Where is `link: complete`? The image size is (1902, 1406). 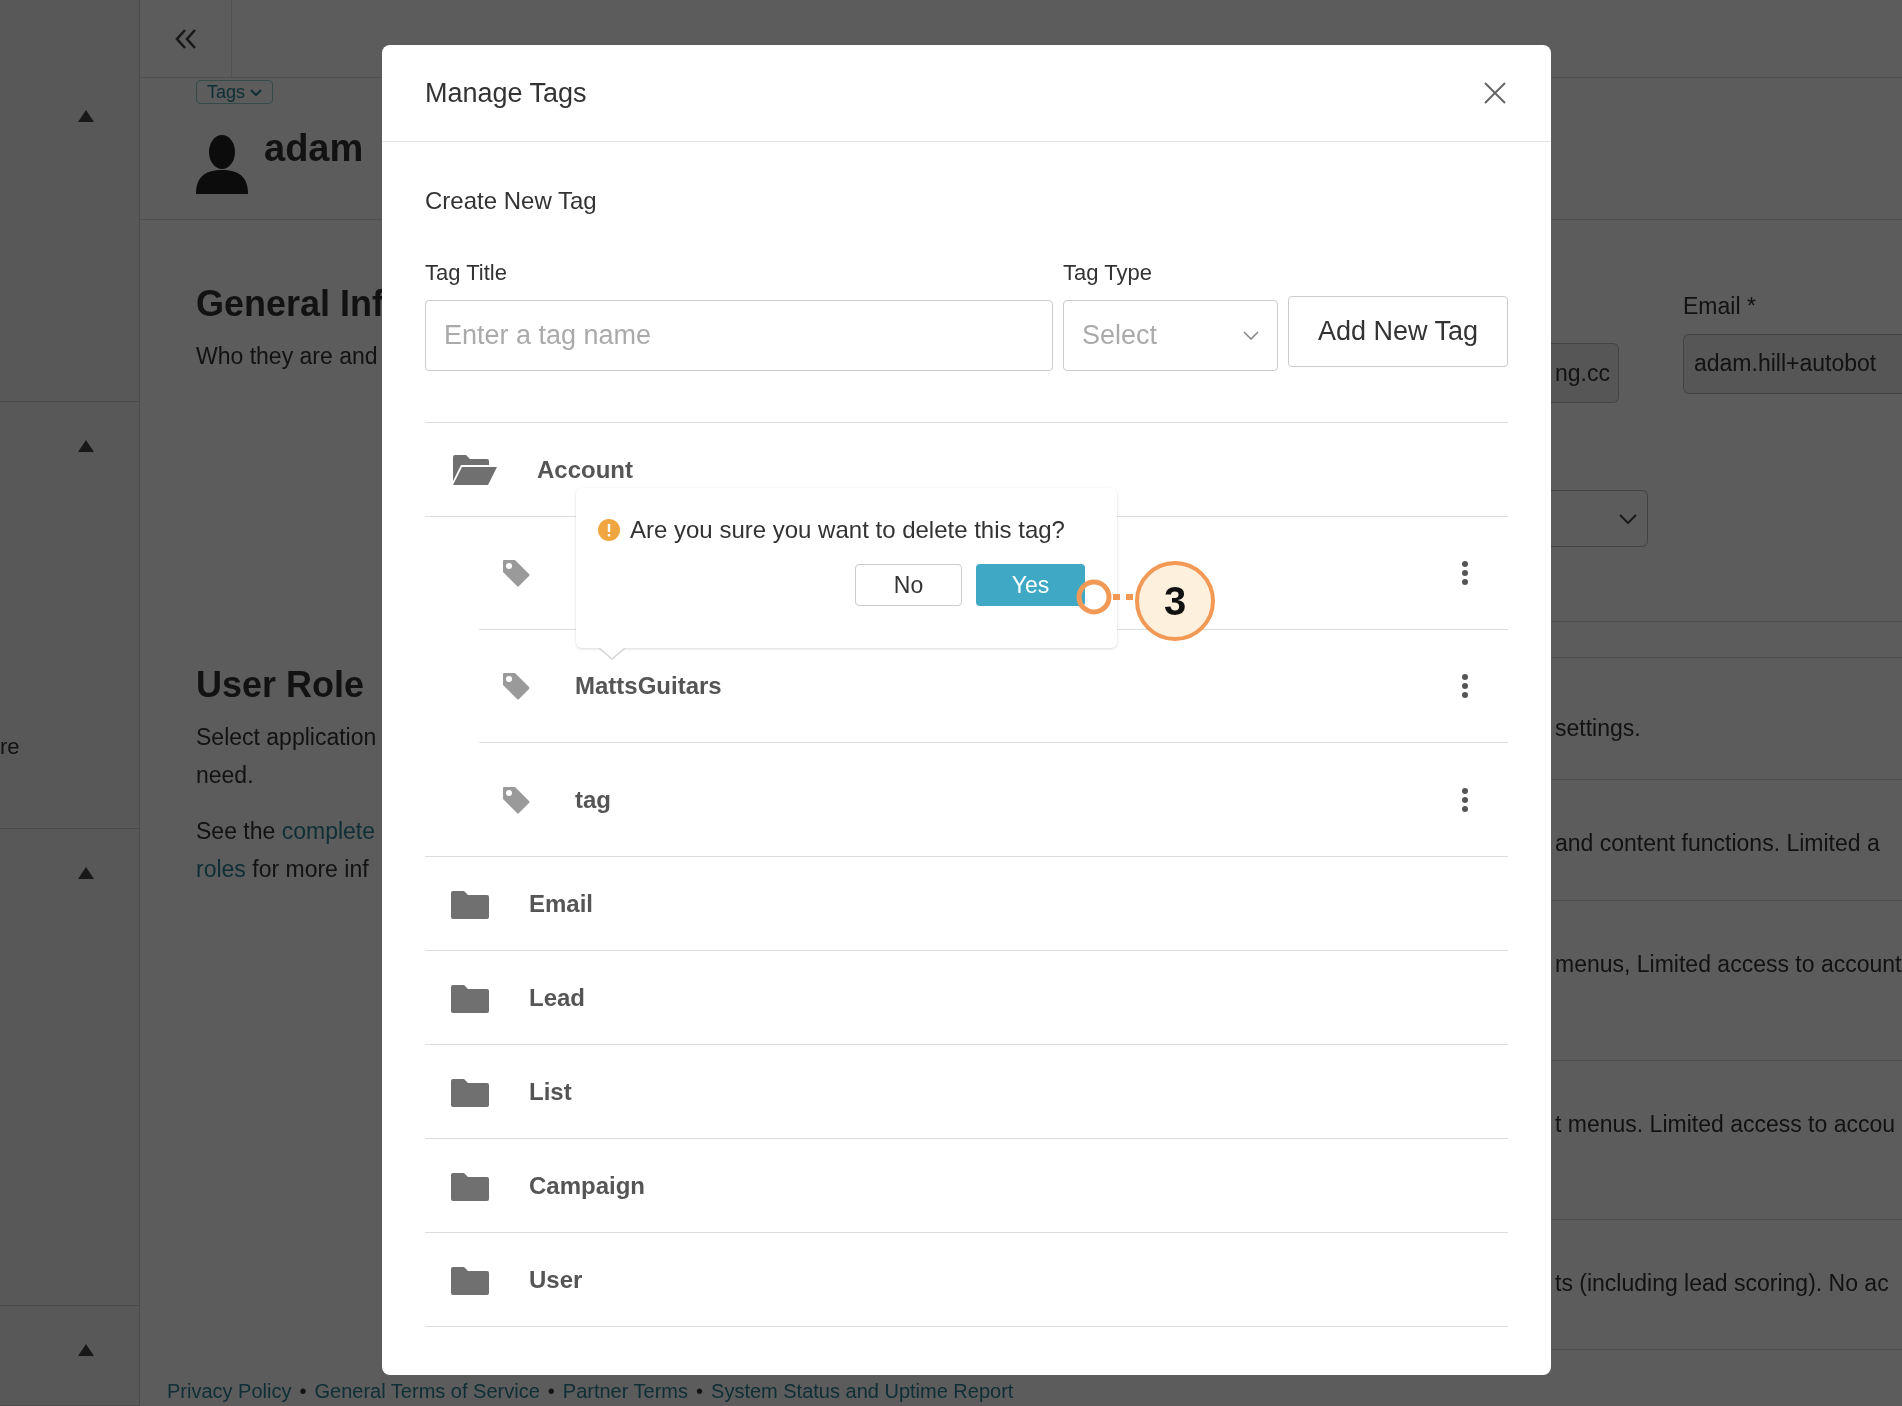 link: complete is located at coordinates (328, 831).